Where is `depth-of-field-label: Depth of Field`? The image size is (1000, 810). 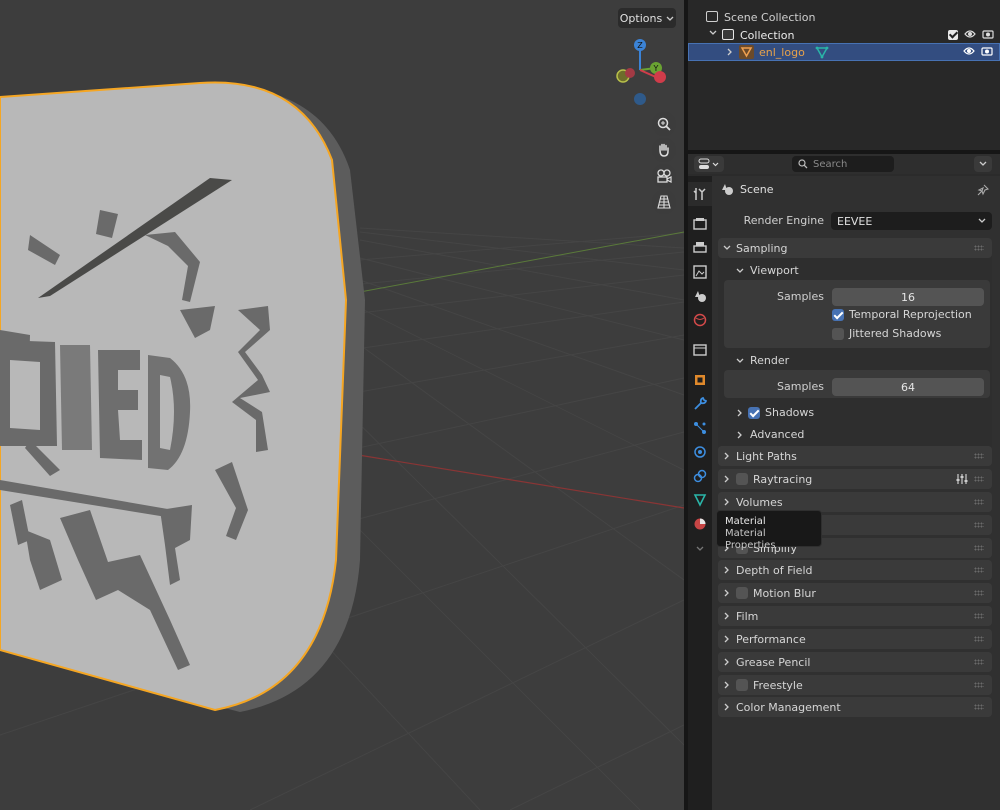
depth-of-field-label: Depth of Field is located at coordinates (774, 570).